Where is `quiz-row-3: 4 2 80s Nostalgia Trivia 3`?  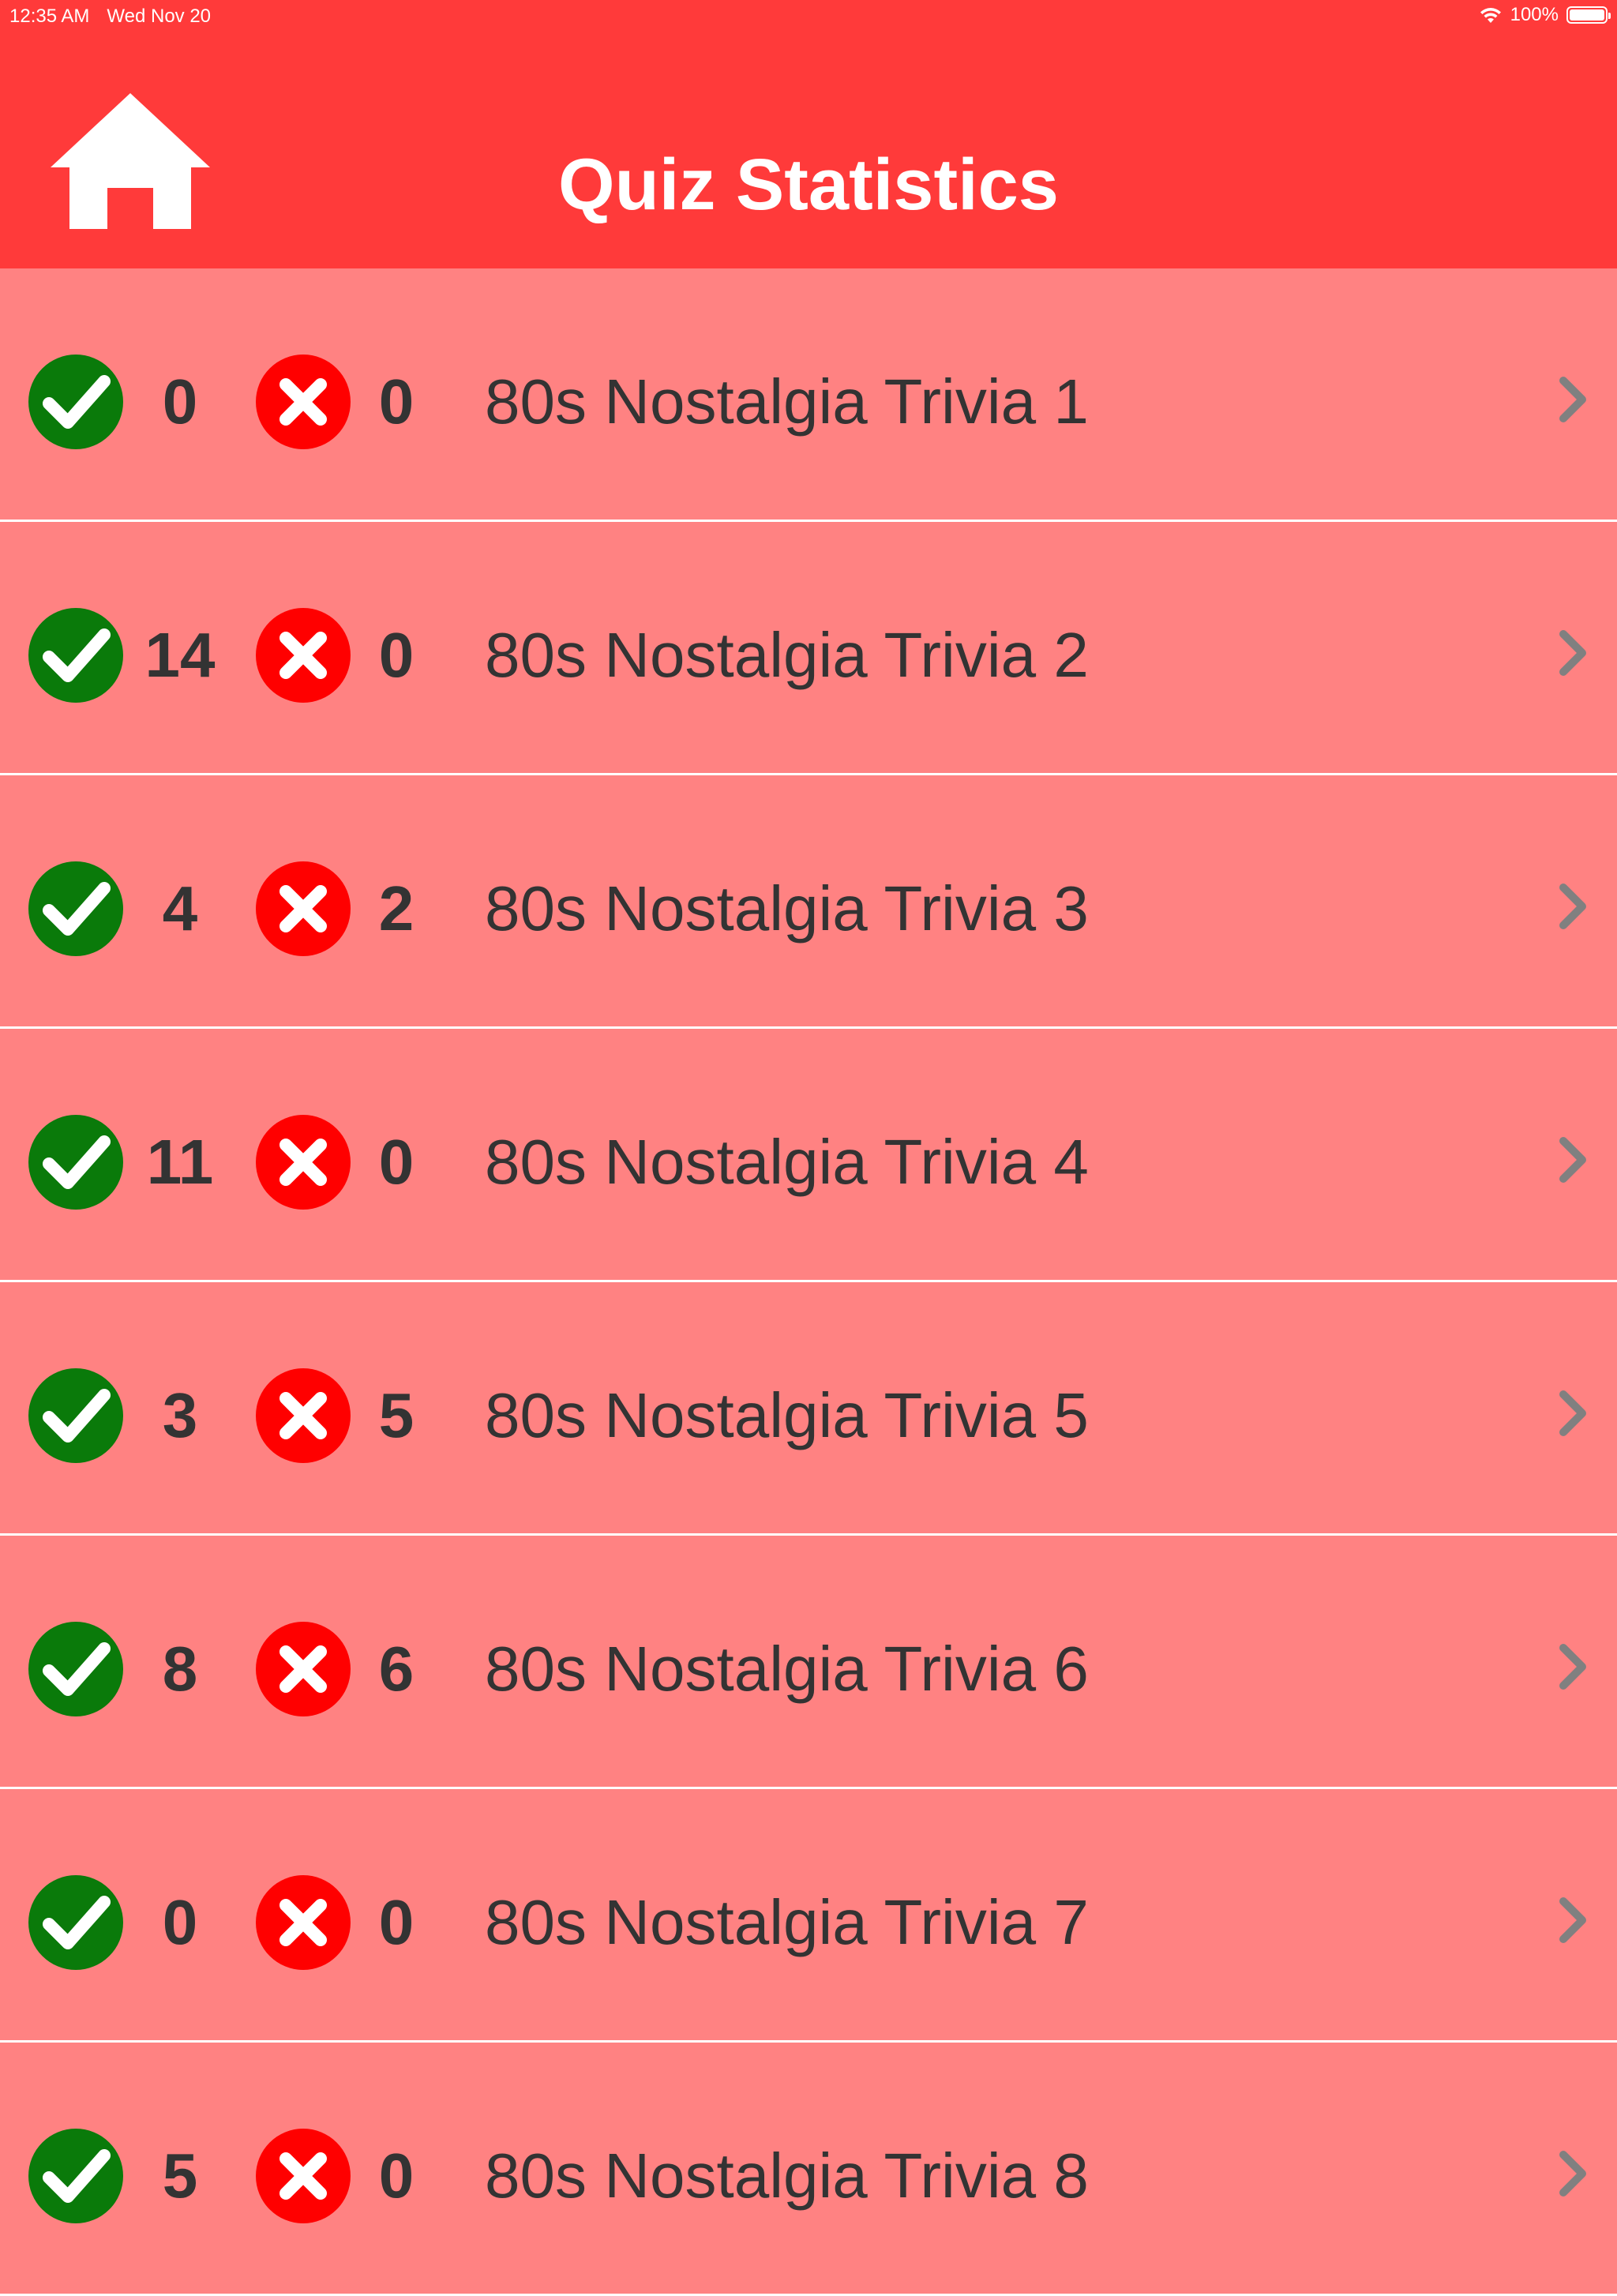 quiz-row-3: 4 2 80s Nostalgia Trivia 3 is located at coordinates (808, 902).